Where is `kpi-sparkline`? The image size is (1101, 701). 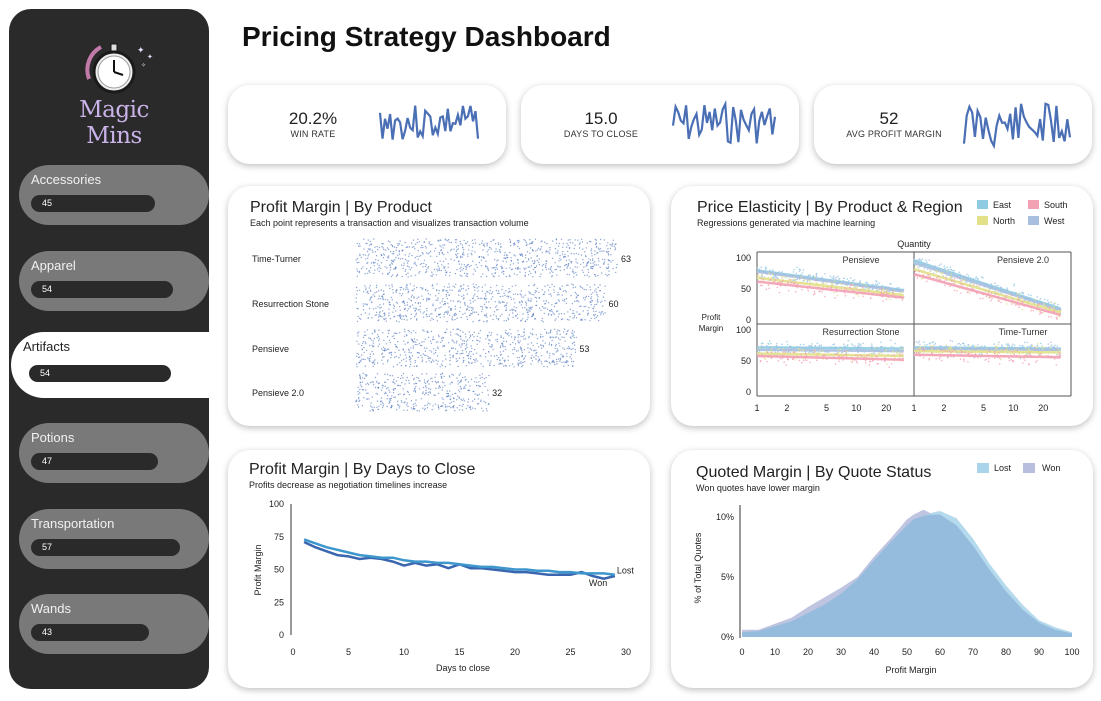
kpi-sparkline is located at coordinates (429, 123).